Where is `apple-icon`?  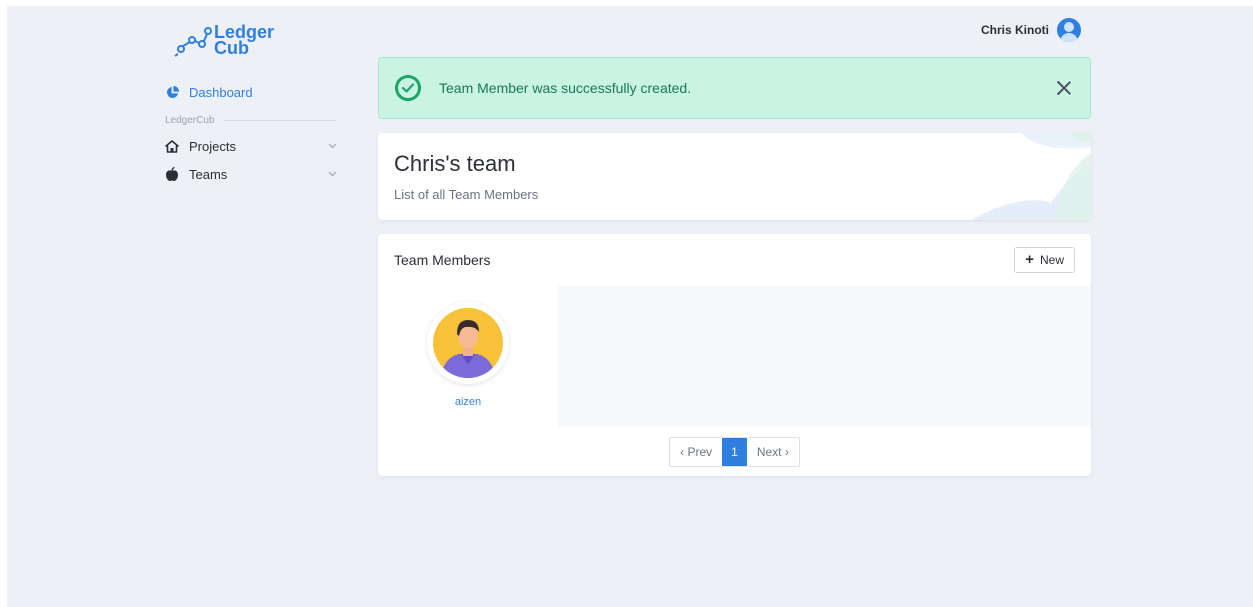
apple-icon is located at coordinates (172, 174).